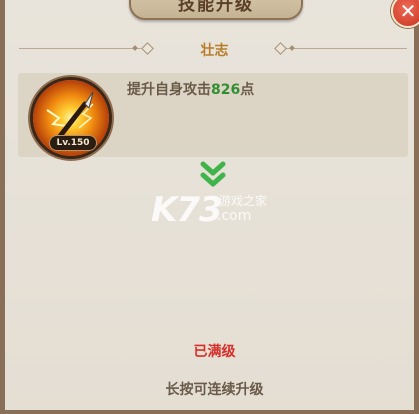 Image resolution: width=419 pixels, height=414 pixels. What do you see at coordinates (212, 389) in the screenshot?
I see `hold-upgrade-hint: 长按可连续升级` at bounding box center [212, 389].